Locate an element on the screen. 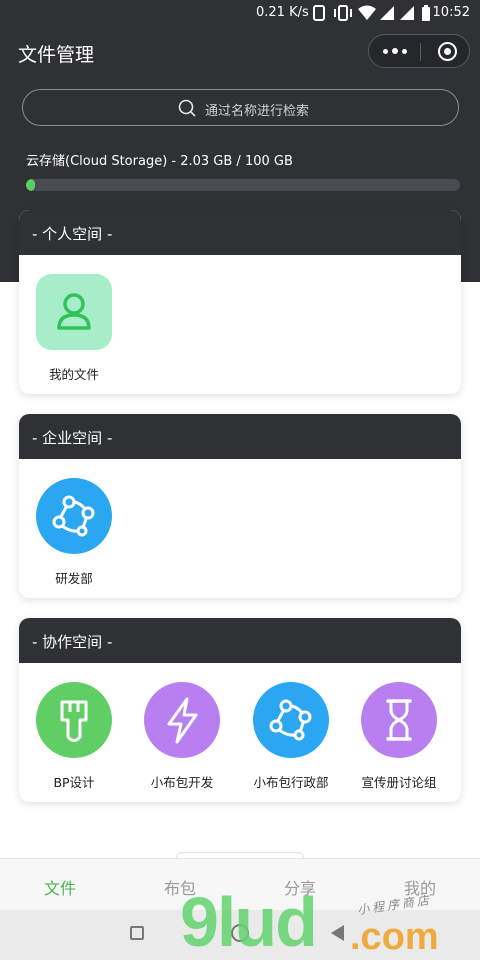 Image resolution: width=480 pixels, height=960 pixels. space-tile-label: 研发部 is located at coordinates (74, 578).